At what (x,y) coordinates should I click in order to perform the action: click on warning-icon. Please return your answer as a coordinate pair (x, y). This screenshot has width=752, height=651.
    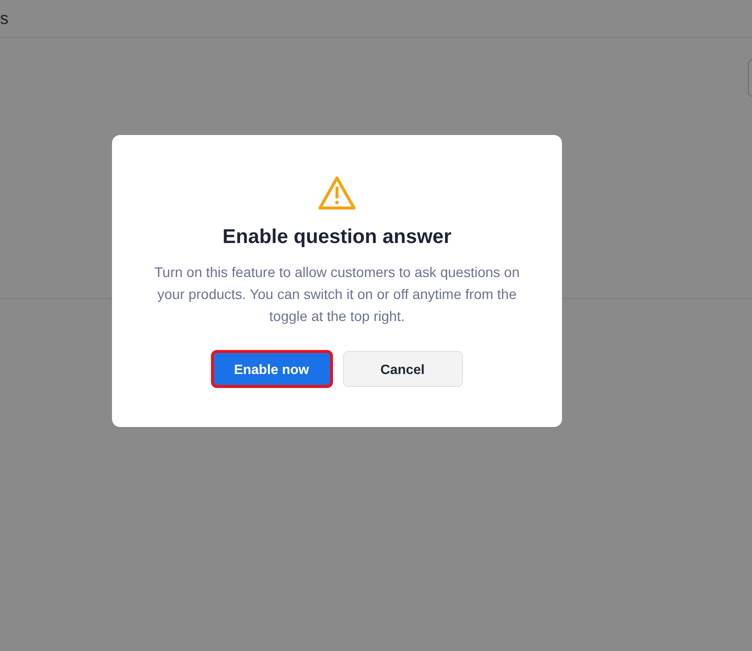
    Looking at the image, I should click on (337, 193).